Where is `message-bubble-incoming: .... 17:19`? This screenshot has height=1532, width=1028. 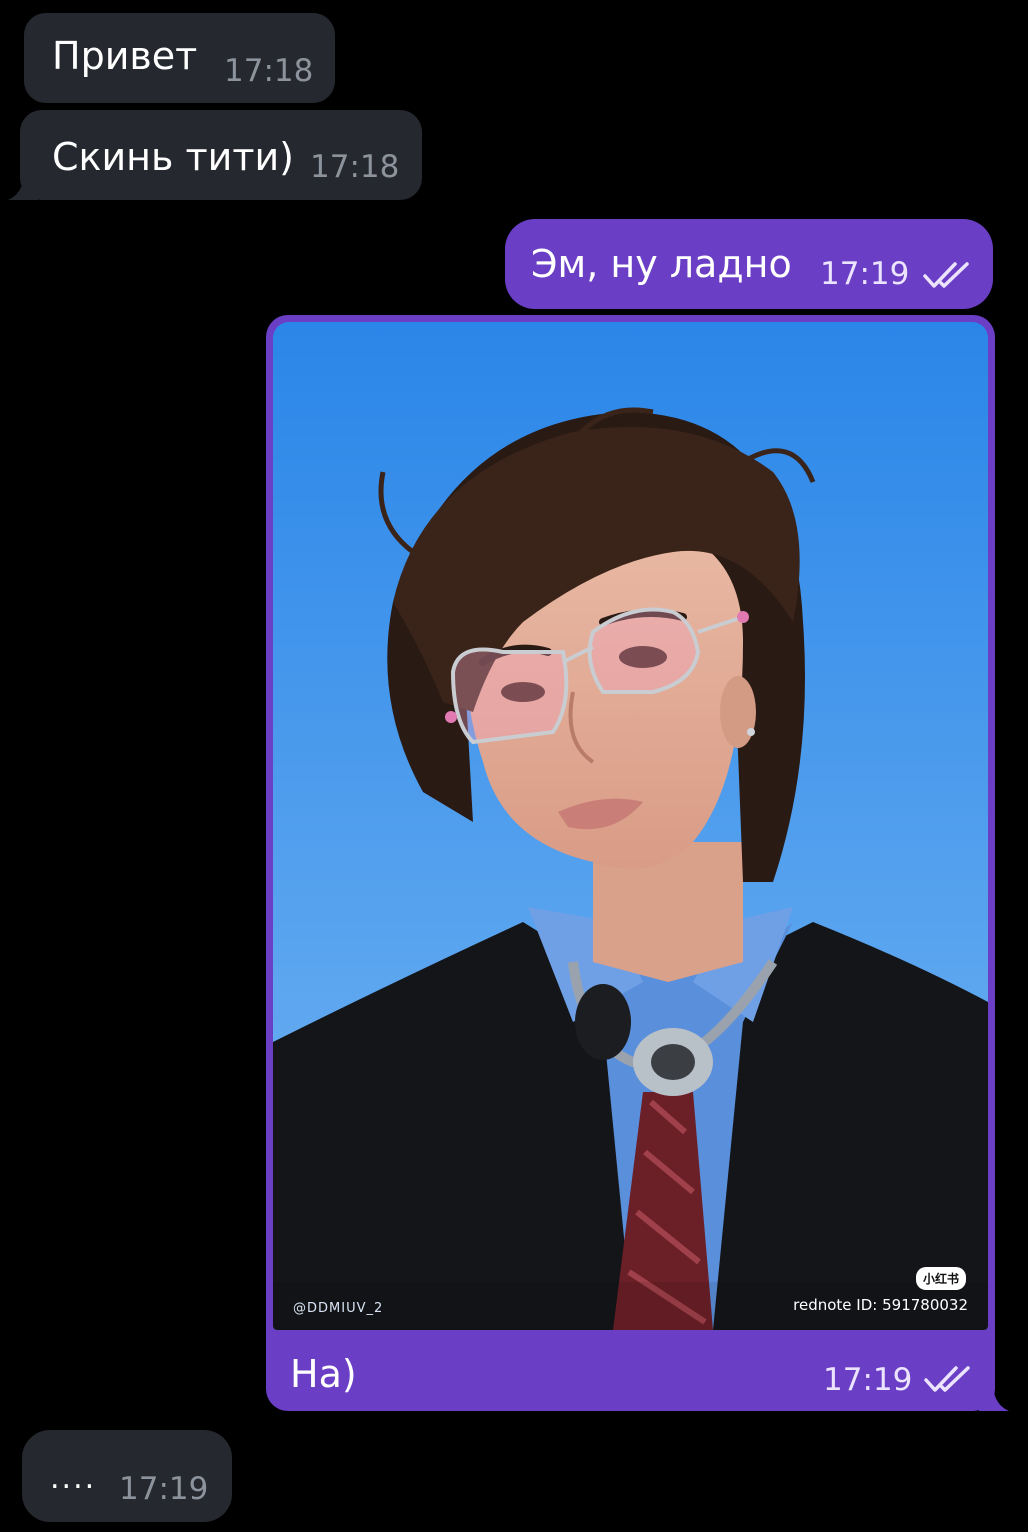
message-bubble-incoming: .... 17:19 is located at coordinates (127, 1476).